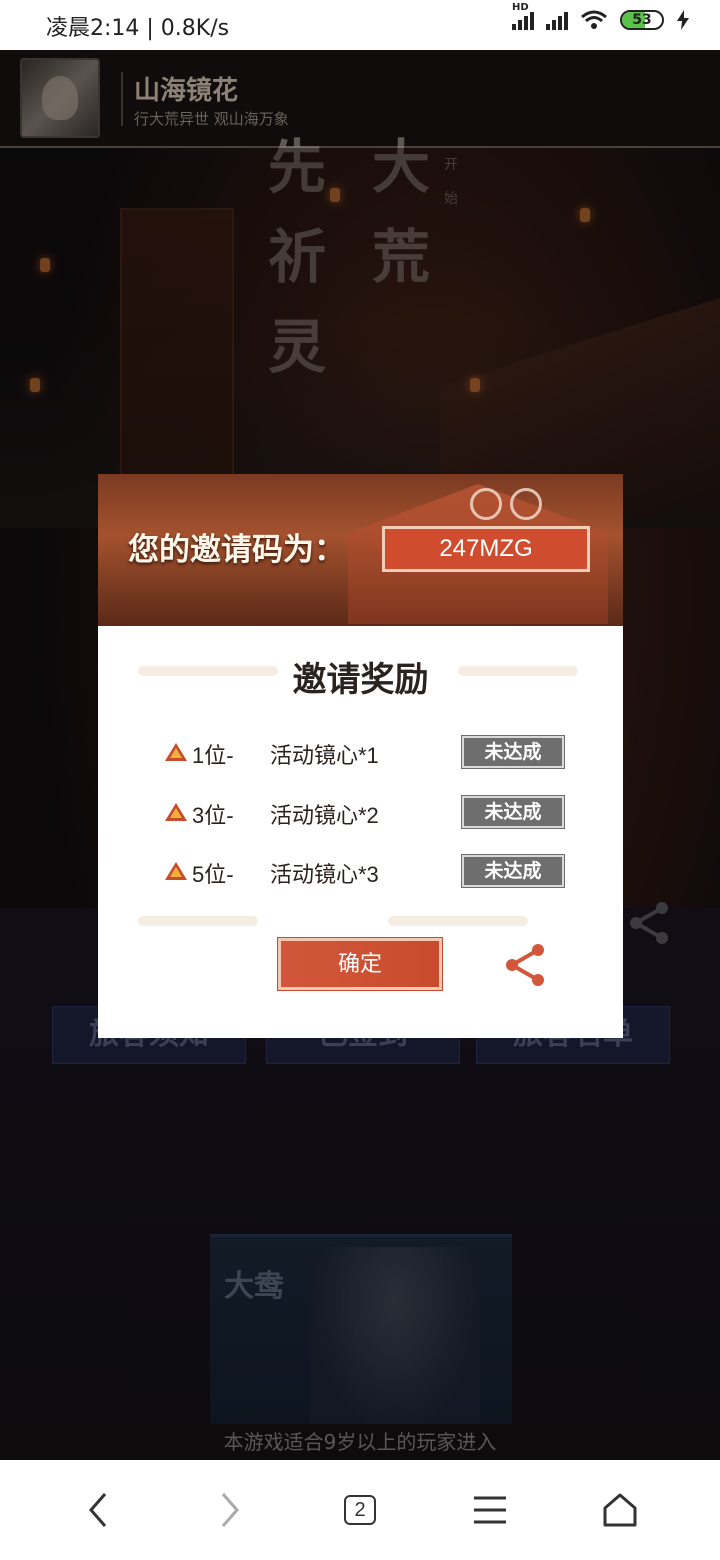 Image resolution: width=720 pixels, height=1560 pixels. Describe the element at coordinates (324, 755) in the screenshot. I see `reward-item: 活动镜心*1` at that location.